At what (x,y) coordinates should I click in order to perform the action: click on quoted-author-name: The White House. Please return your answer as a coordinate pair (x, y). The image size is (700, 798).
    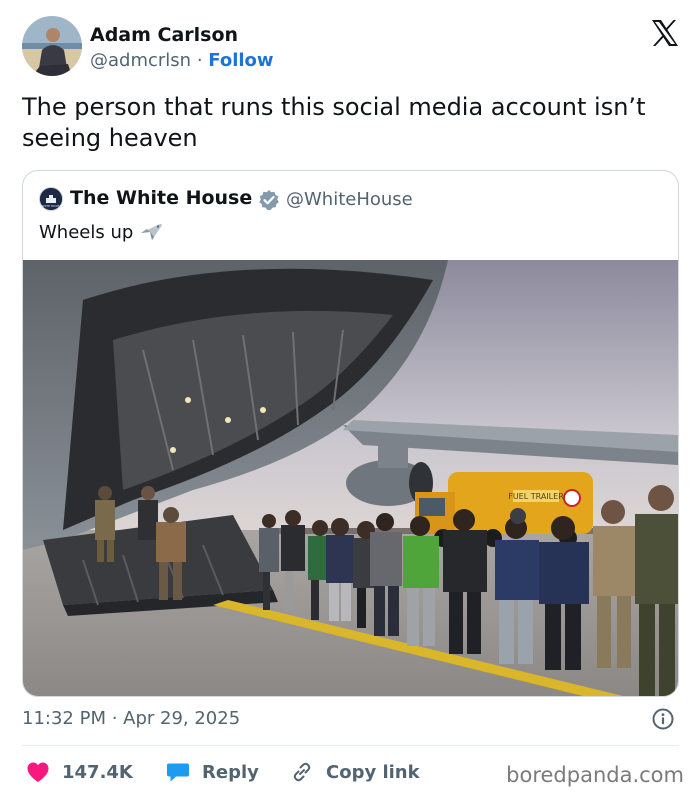
    Looking at the image, I should click on (161, 198).